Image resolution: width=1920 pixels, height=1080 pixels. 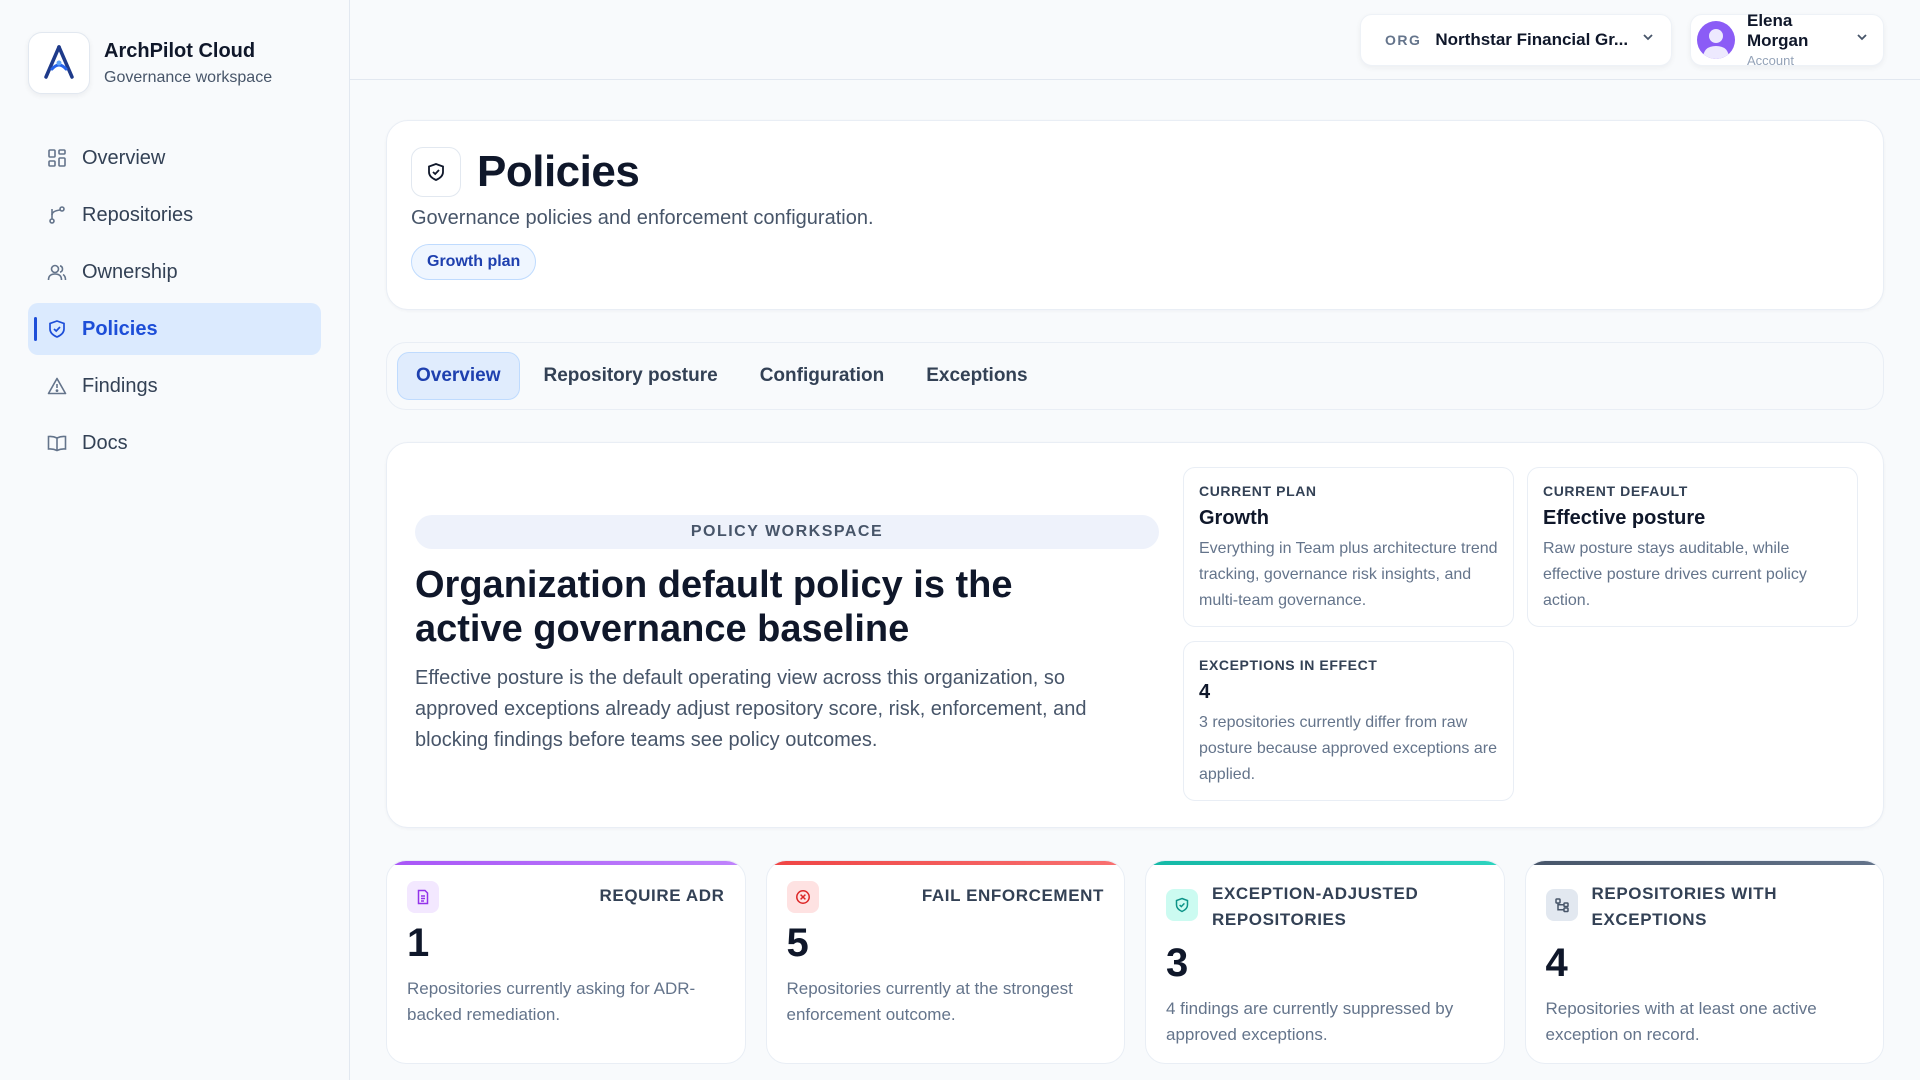 I want to click on stat-label: EXCEPTION-ADJUSTED REPOSITORIES, so click(x=1315, y=906).